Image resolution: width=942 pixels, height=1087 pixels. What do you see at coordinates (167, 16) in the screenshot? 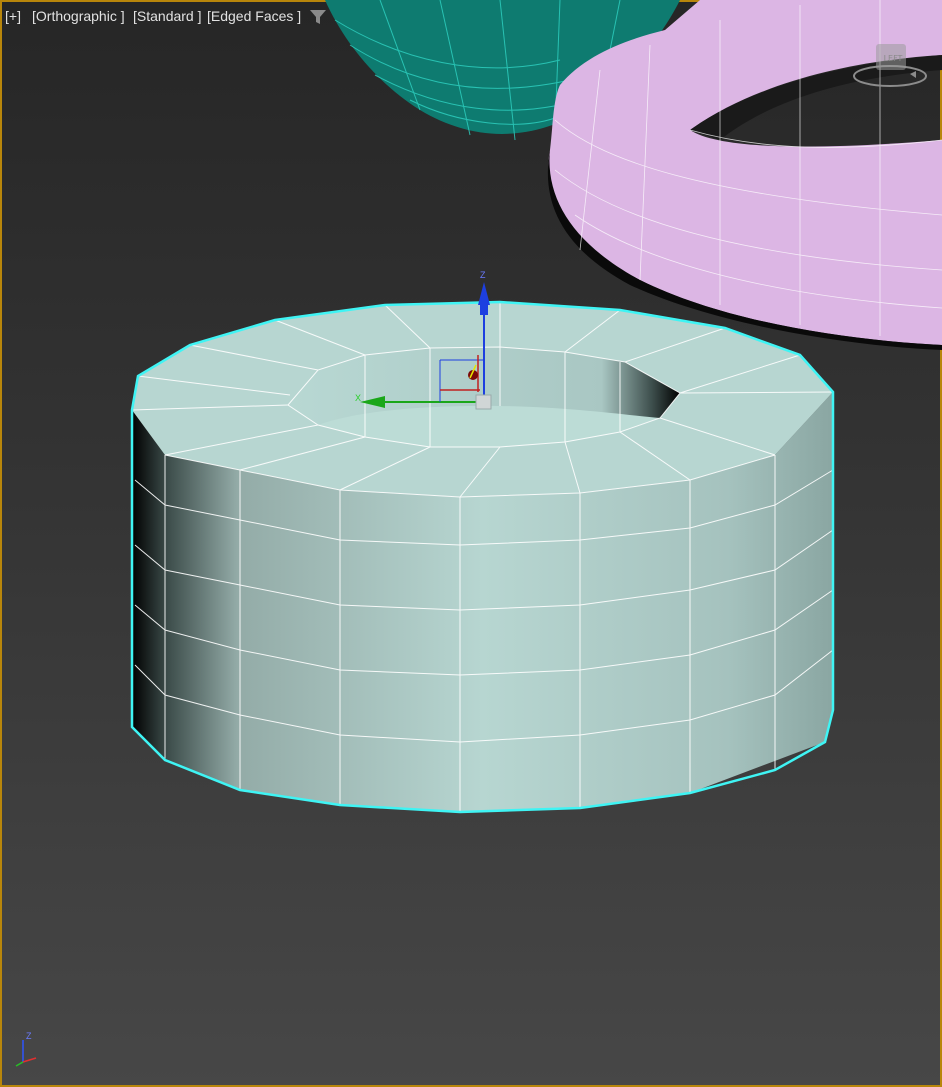
I see `viewport-shading-label: [Standard ]` at bounding box center [167, 16].